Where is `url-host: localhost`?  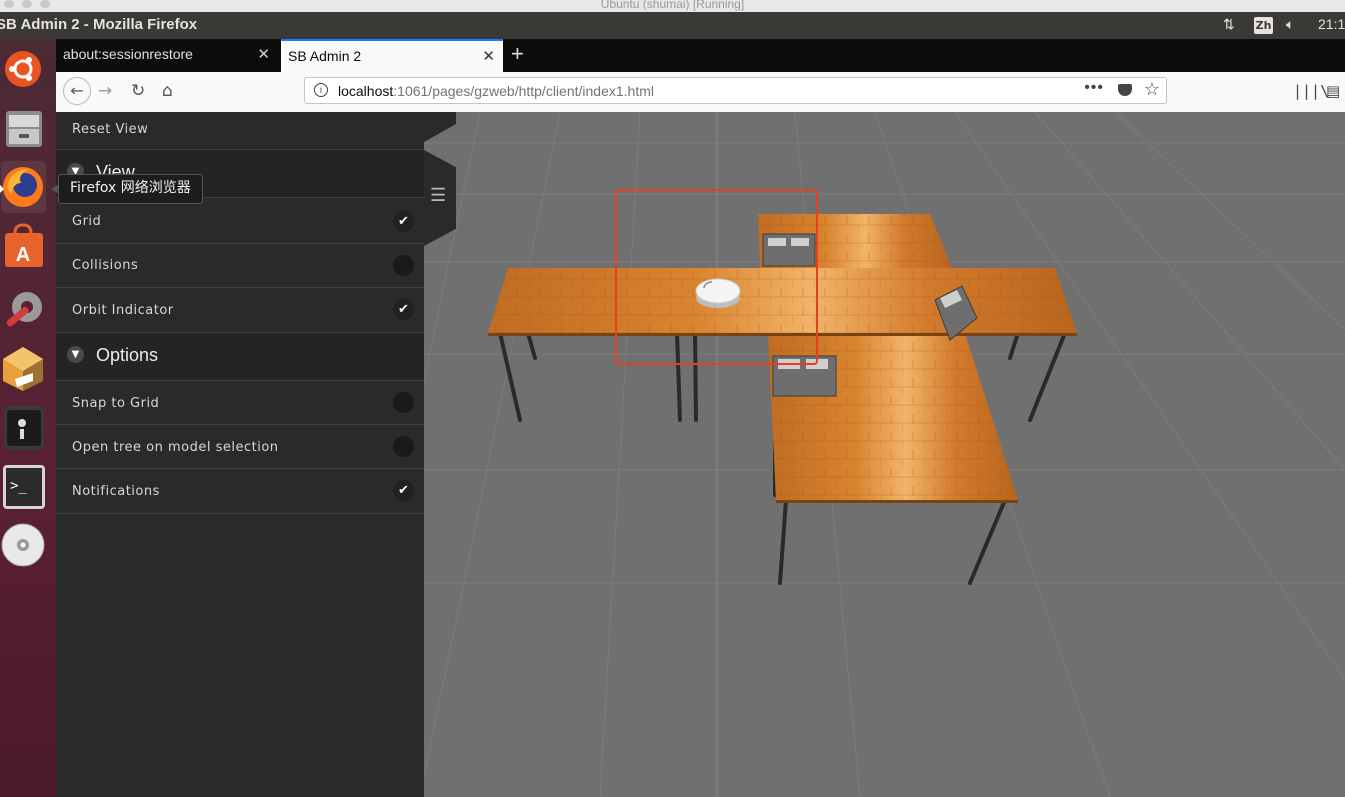
url-host: localhost is located at coordinates (366, 91).